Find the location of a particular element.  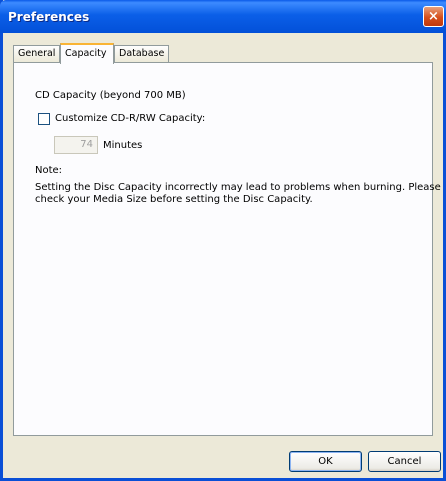

capacity-heading: CD Capacity (beyond 700 MB) is located at coordinates (110, 95).